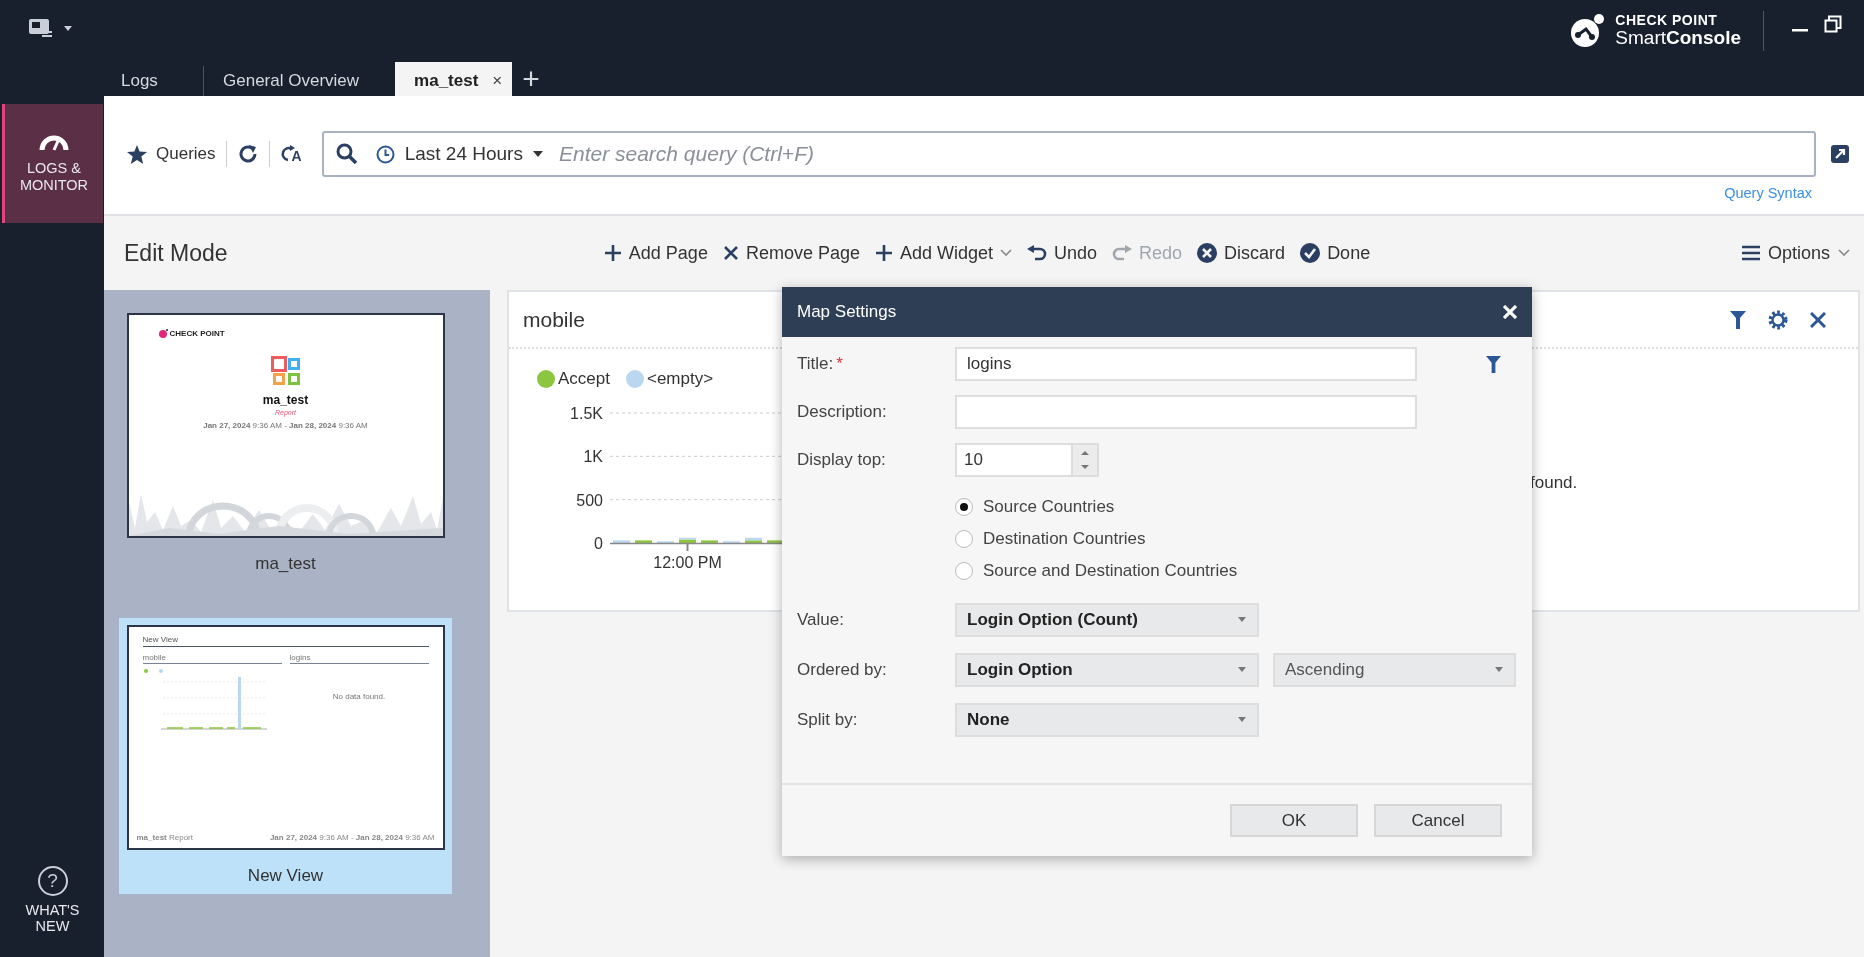 This screenshot has height=957, width=1864. Describe the element at coordinates (589, 500) in the screenshot. I see `axis-tick-label: 500` at that location.